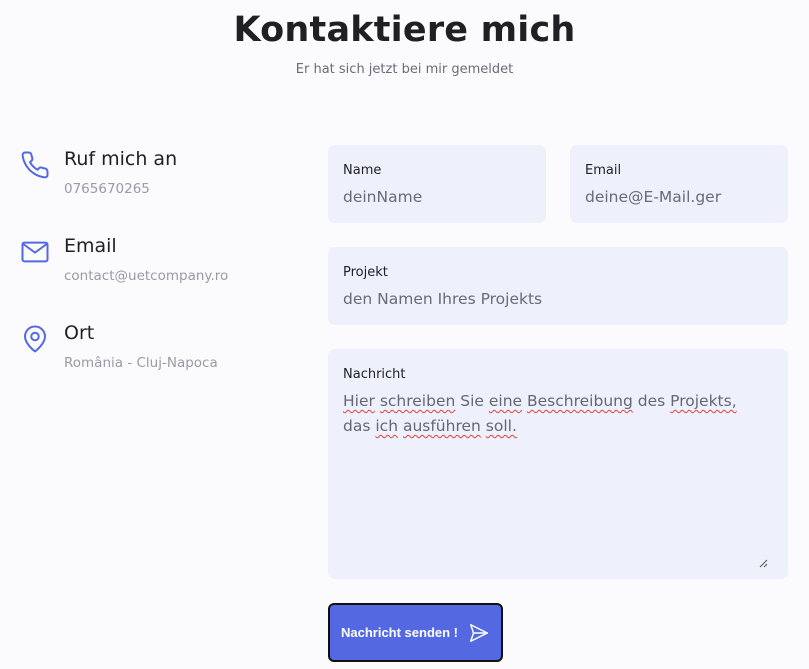 This screenshot has height=669, width=809. Describe the element at coordinates (121, 159) in the screenshot. I see `contact-info-heading: Ruf mich an` at that location.